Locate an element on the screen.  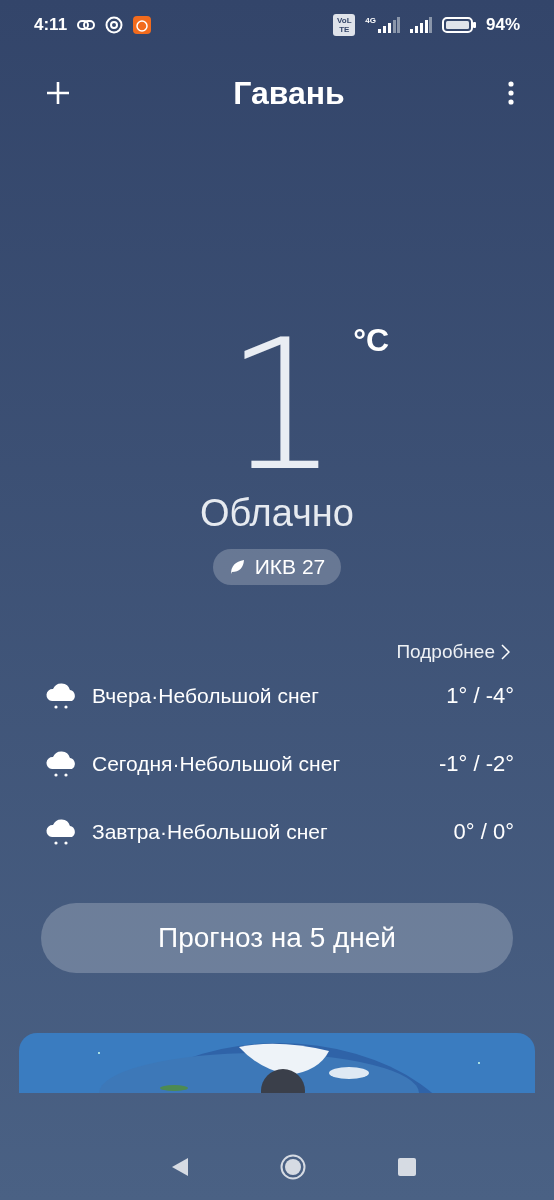
leaf-icon is located at coordinates (236, 567).